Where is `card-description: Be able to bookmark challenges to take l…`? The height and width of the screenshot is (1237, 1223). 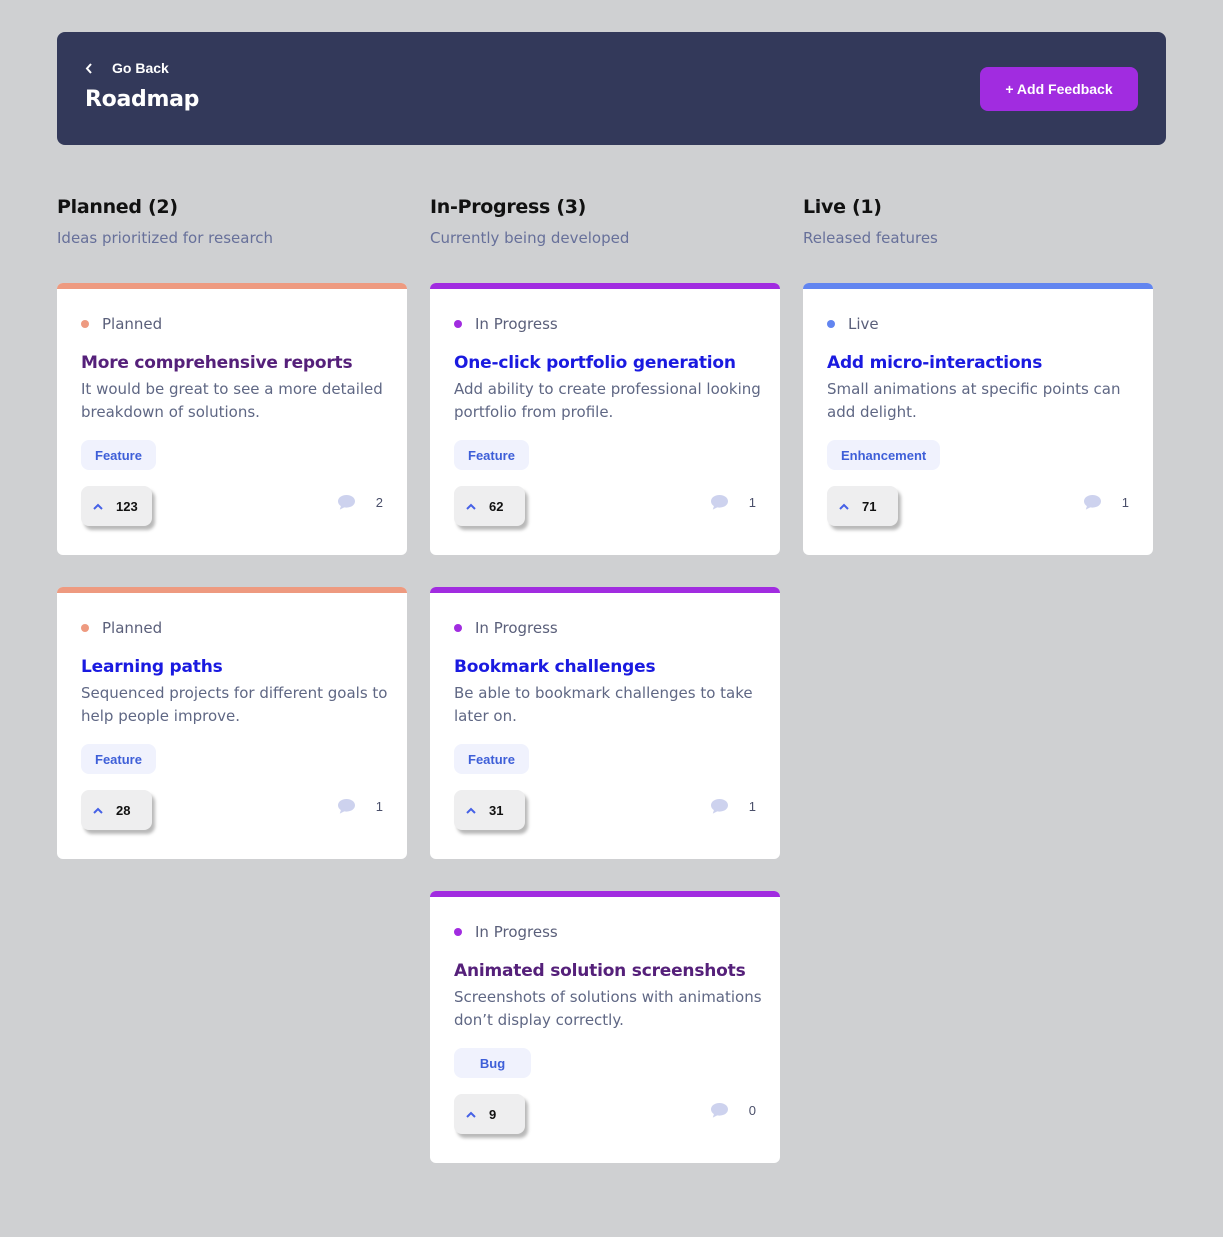
card-description: Be able to bookmark challenges to take l… is located at coordinates (603, 704).